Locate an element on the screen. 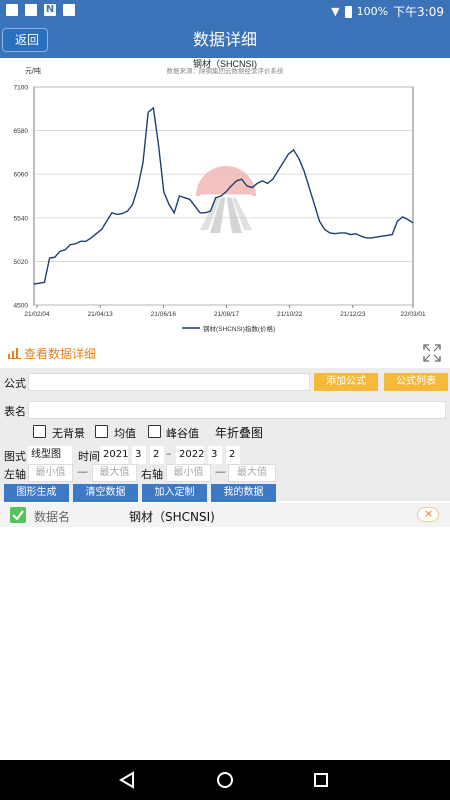 This screenshot has height=804, width=450. status-bar: N ▼ 100% 下午3:09 is located at coordinates (225, 11).